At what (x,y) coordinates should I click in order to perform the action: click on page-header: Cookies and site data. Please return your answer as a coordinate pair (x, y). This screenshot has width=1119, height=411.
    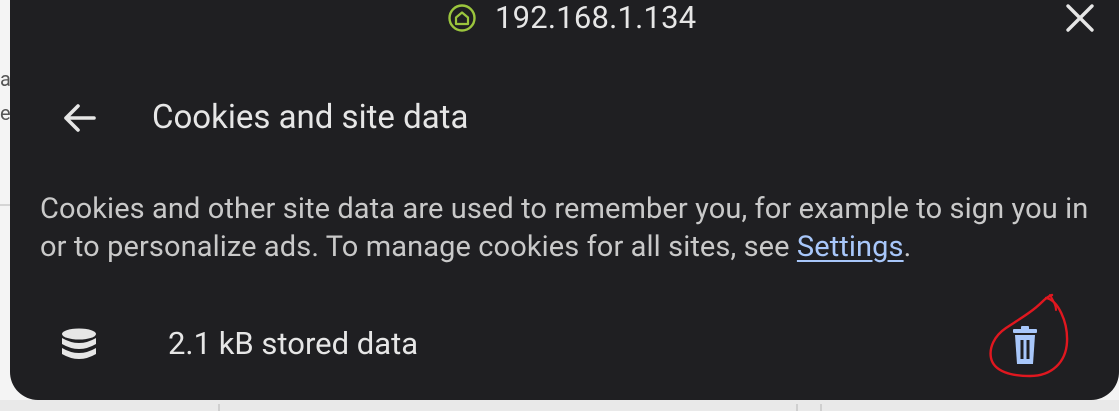
    Looking at the image, I should click on (564, 118).